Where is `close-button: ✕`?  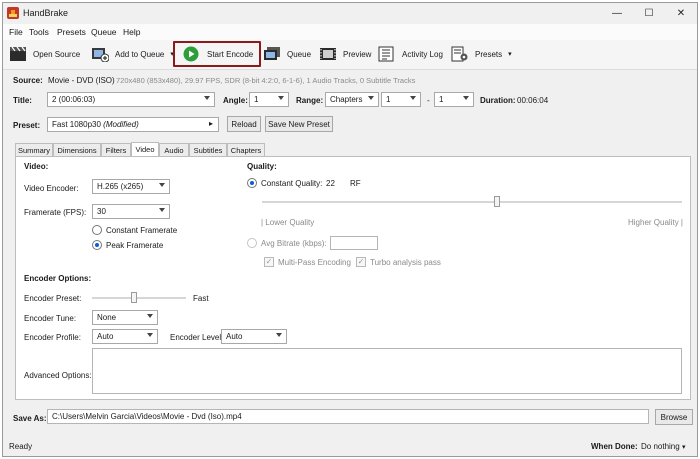 close-button: ✕ is located at coordinates (681, 13).